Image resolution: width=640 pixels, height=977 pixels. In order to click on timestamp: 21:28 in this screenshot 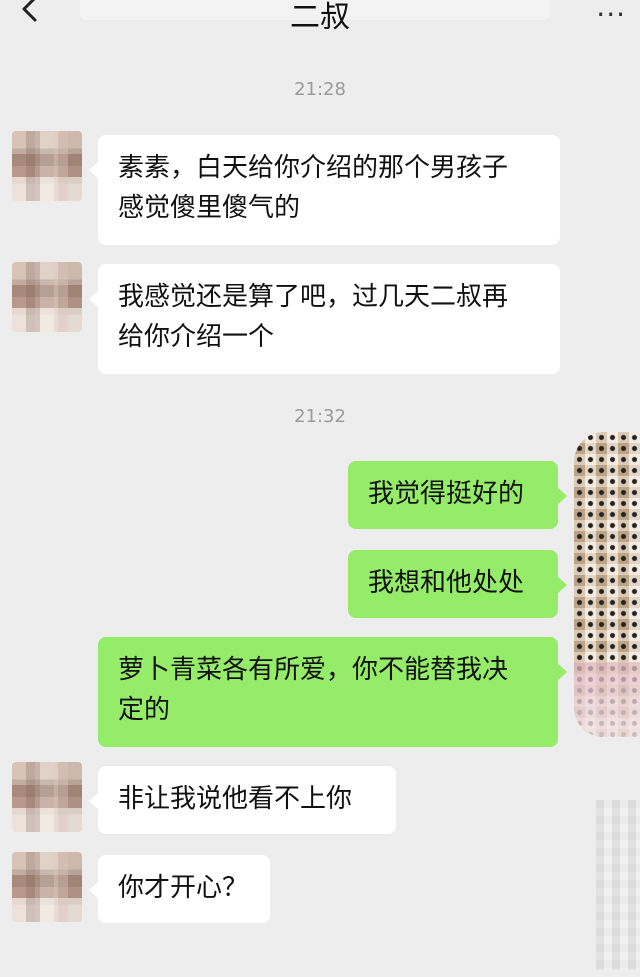, I will do `click(320, 89)`.